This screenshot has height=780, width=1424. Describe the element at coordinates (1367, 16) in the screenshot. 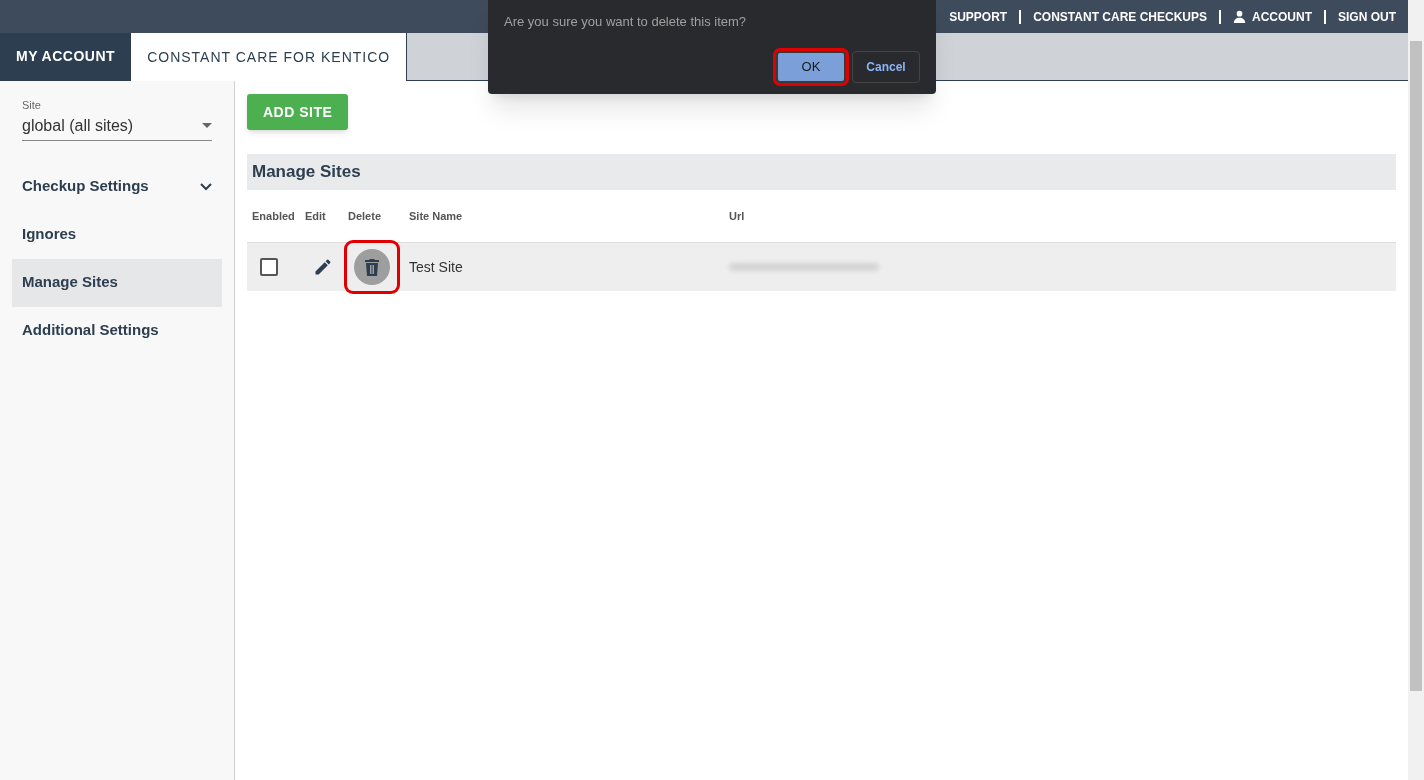

I see `nav-link: SIGN OUT` at that location.